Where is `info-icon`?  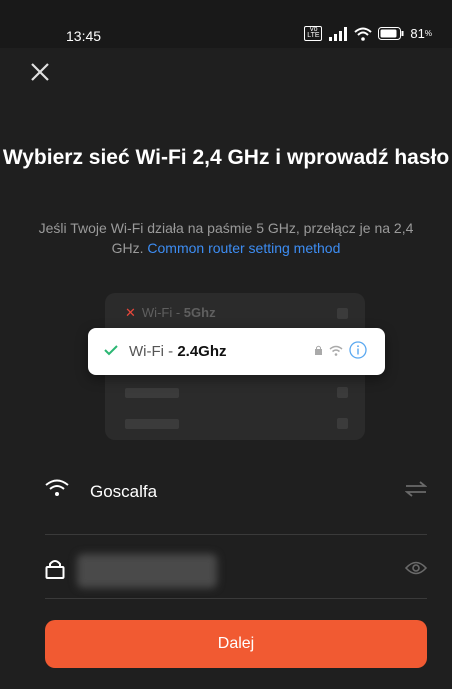 info-icon is located at coordinates (358, 350).